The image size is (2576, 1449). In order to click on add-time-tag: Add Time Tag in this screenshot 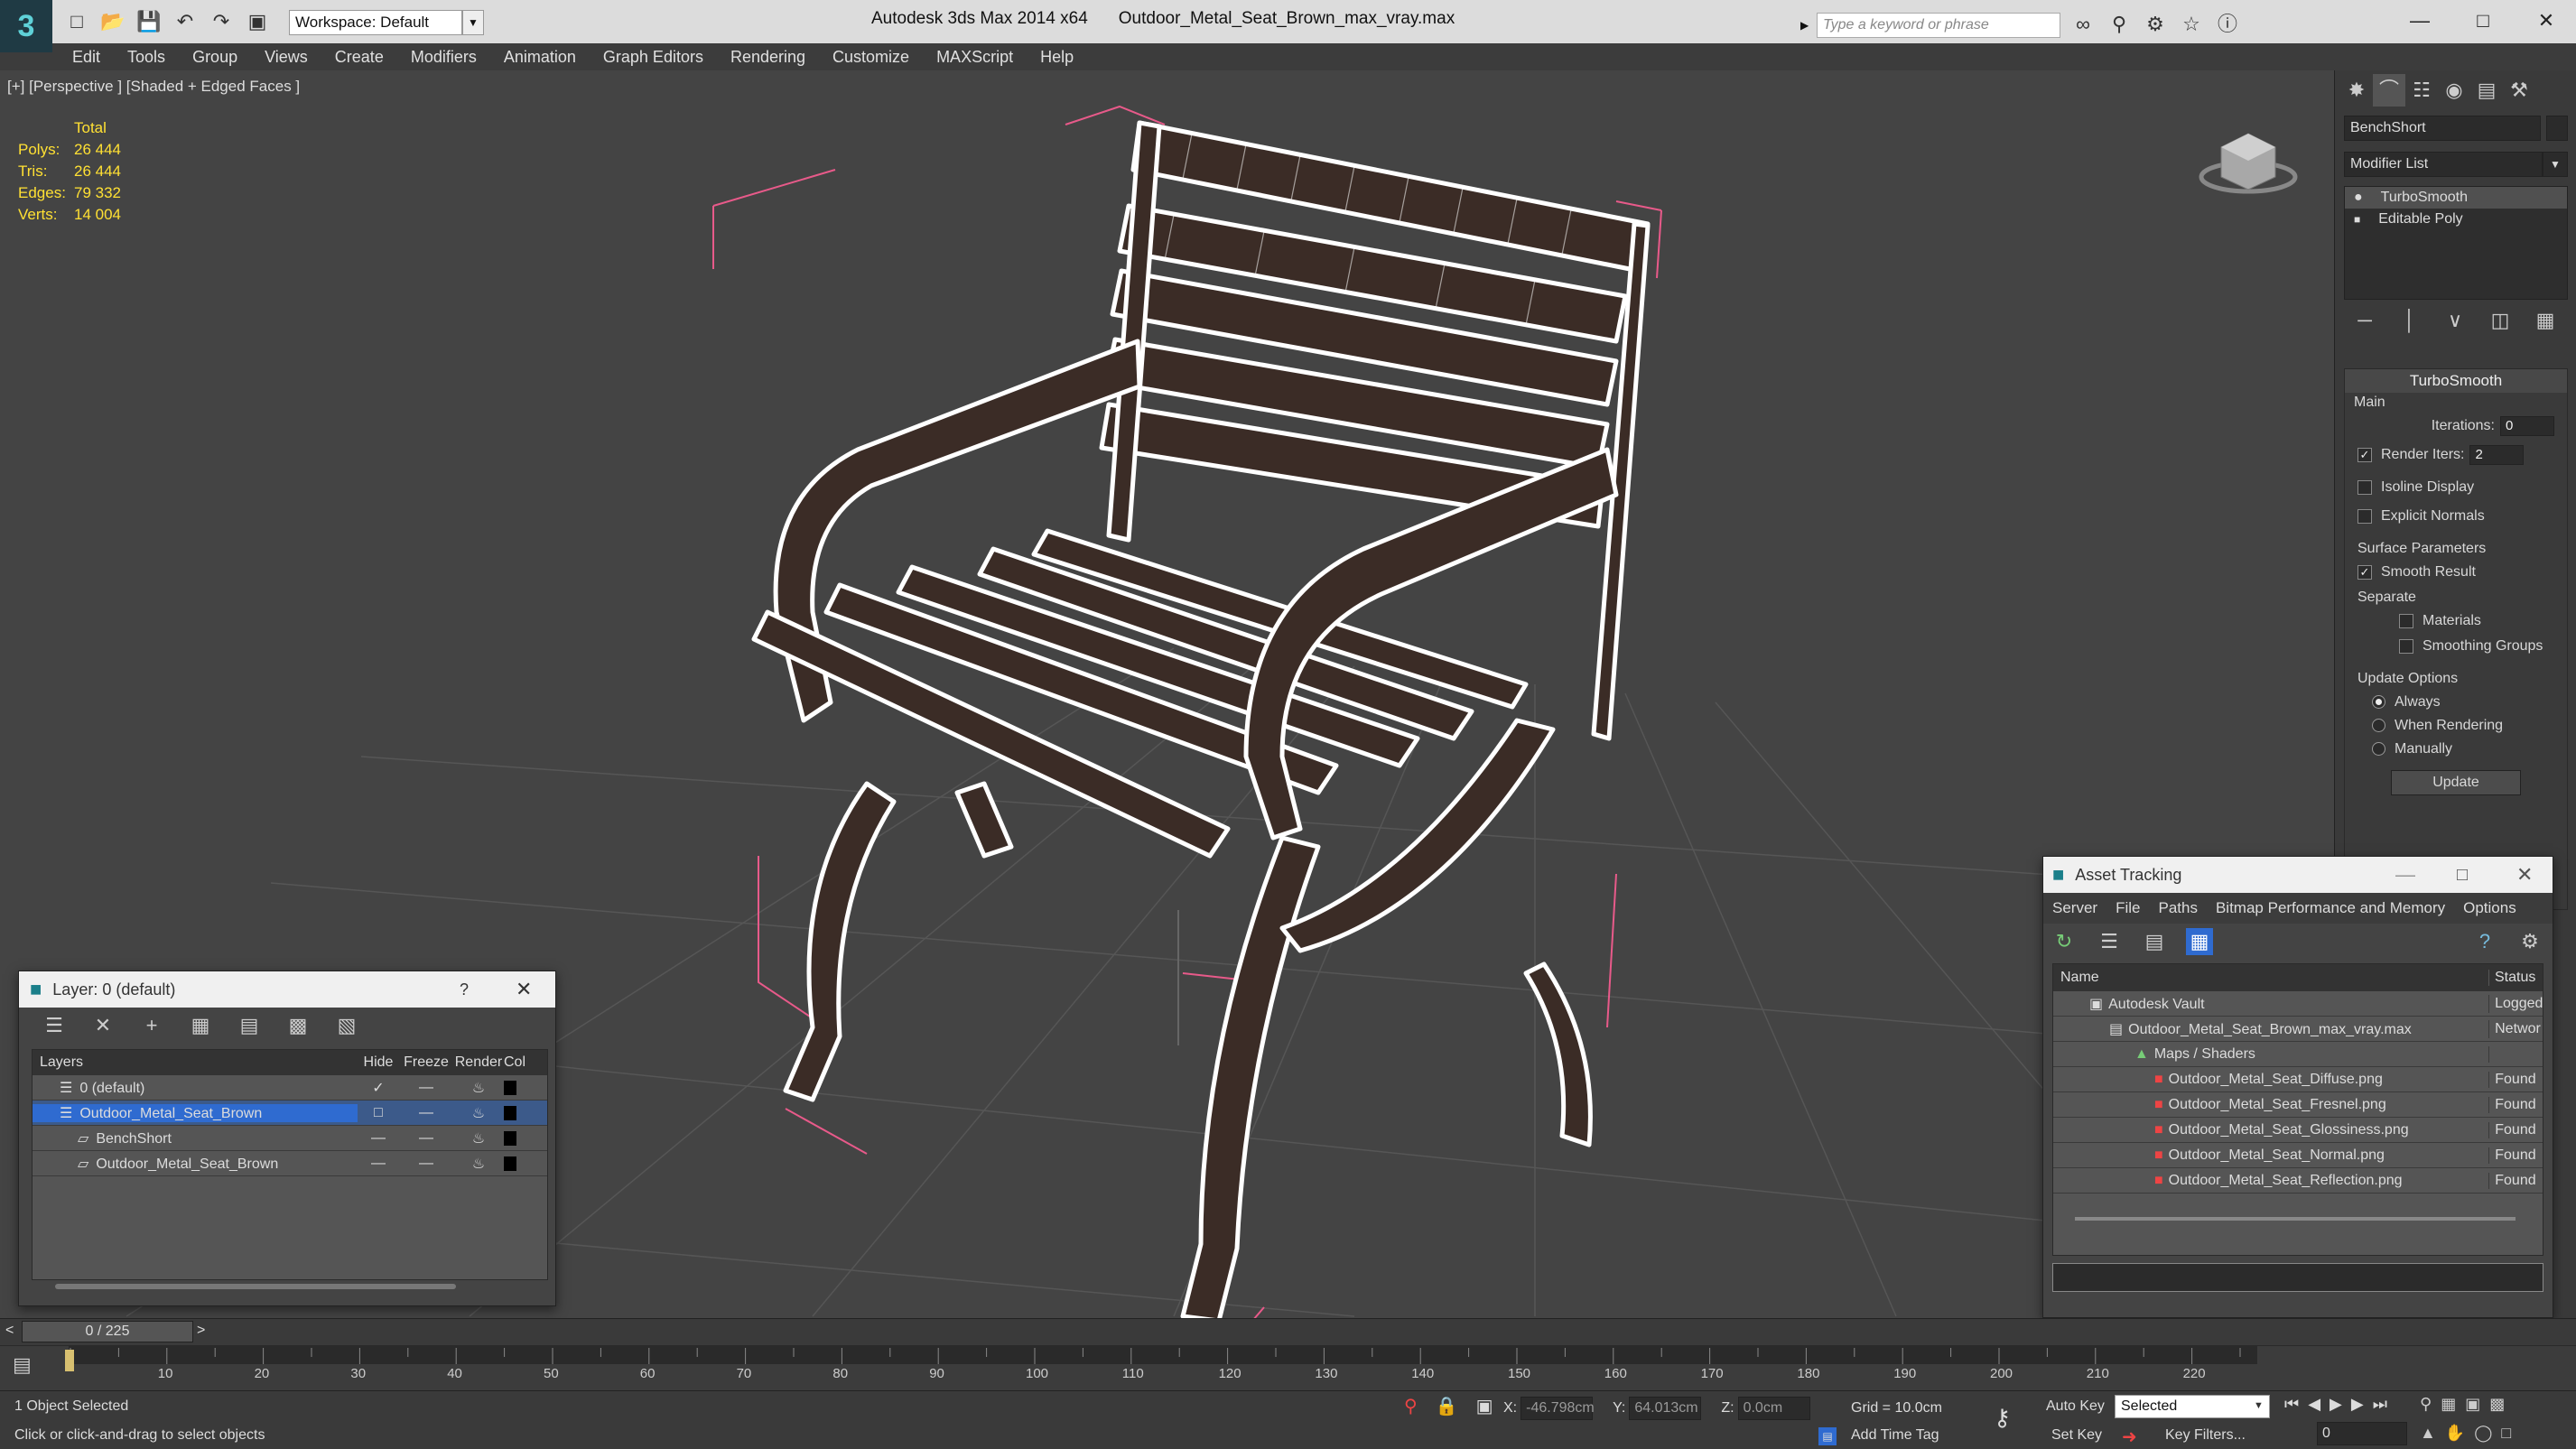, I will do `click(1895, 1435)`.